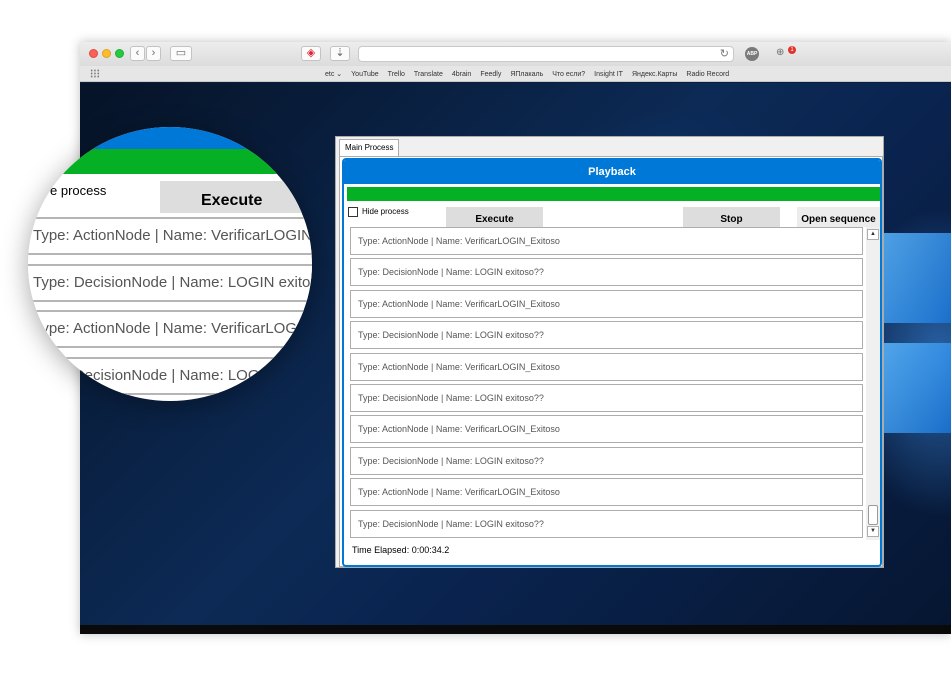  I want to click on execute-button: Execute, so click(494, 217).